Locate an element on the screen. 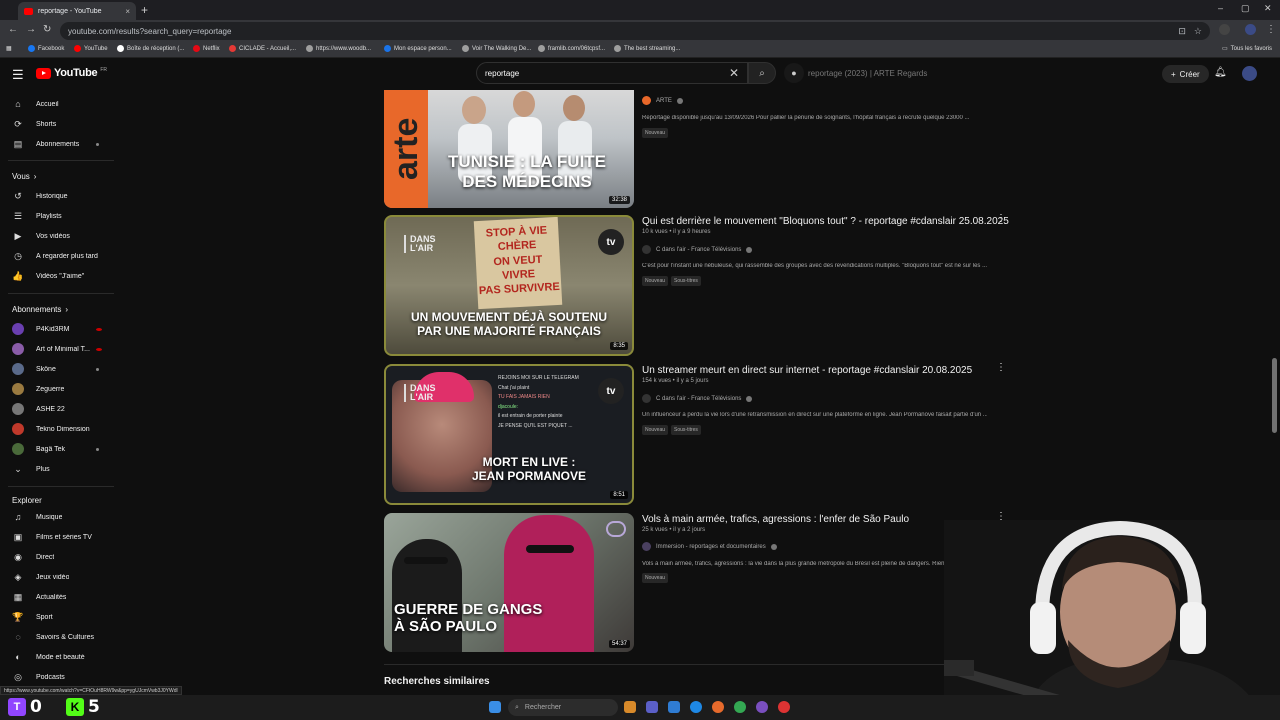 This screenshot has height=720, width=1280. sidebar-channel: Bagâ Tek is located at coordinates (59, 449).